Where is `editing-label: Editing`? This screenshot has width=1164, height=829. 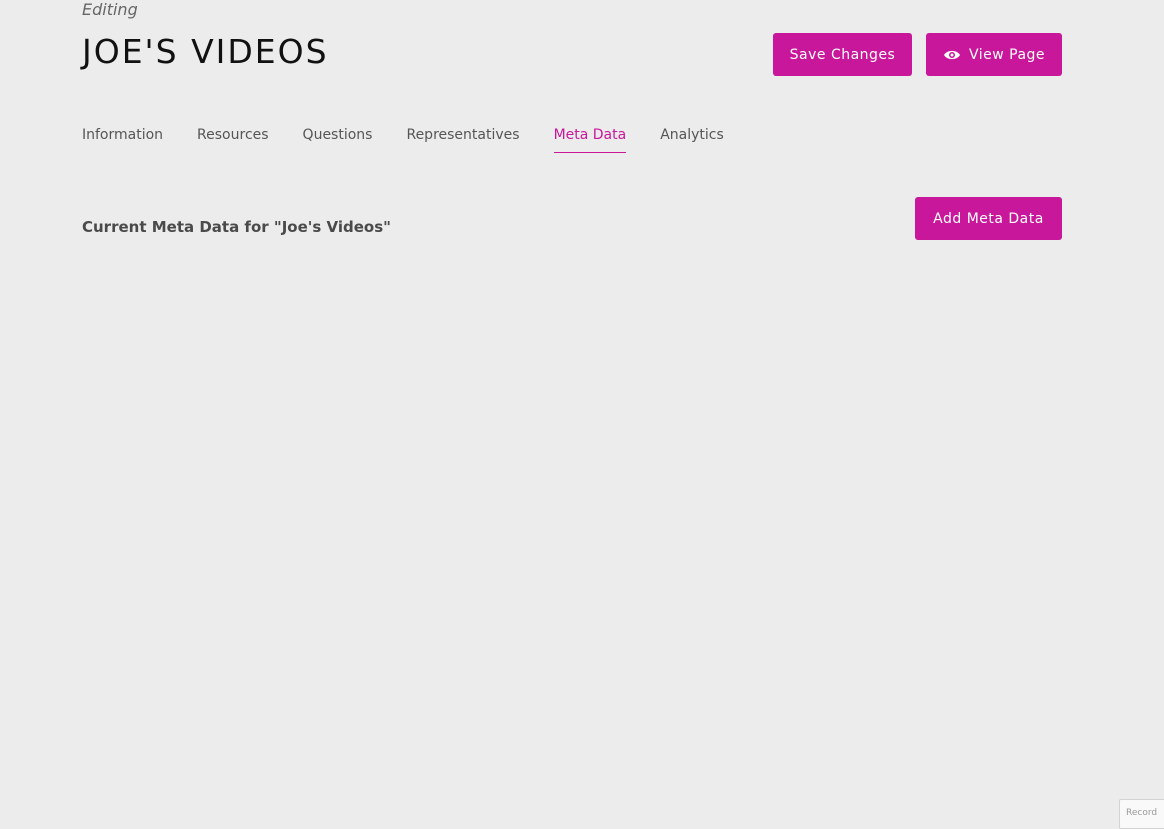 editing-label: Editing is located at coordinates (110, 9).